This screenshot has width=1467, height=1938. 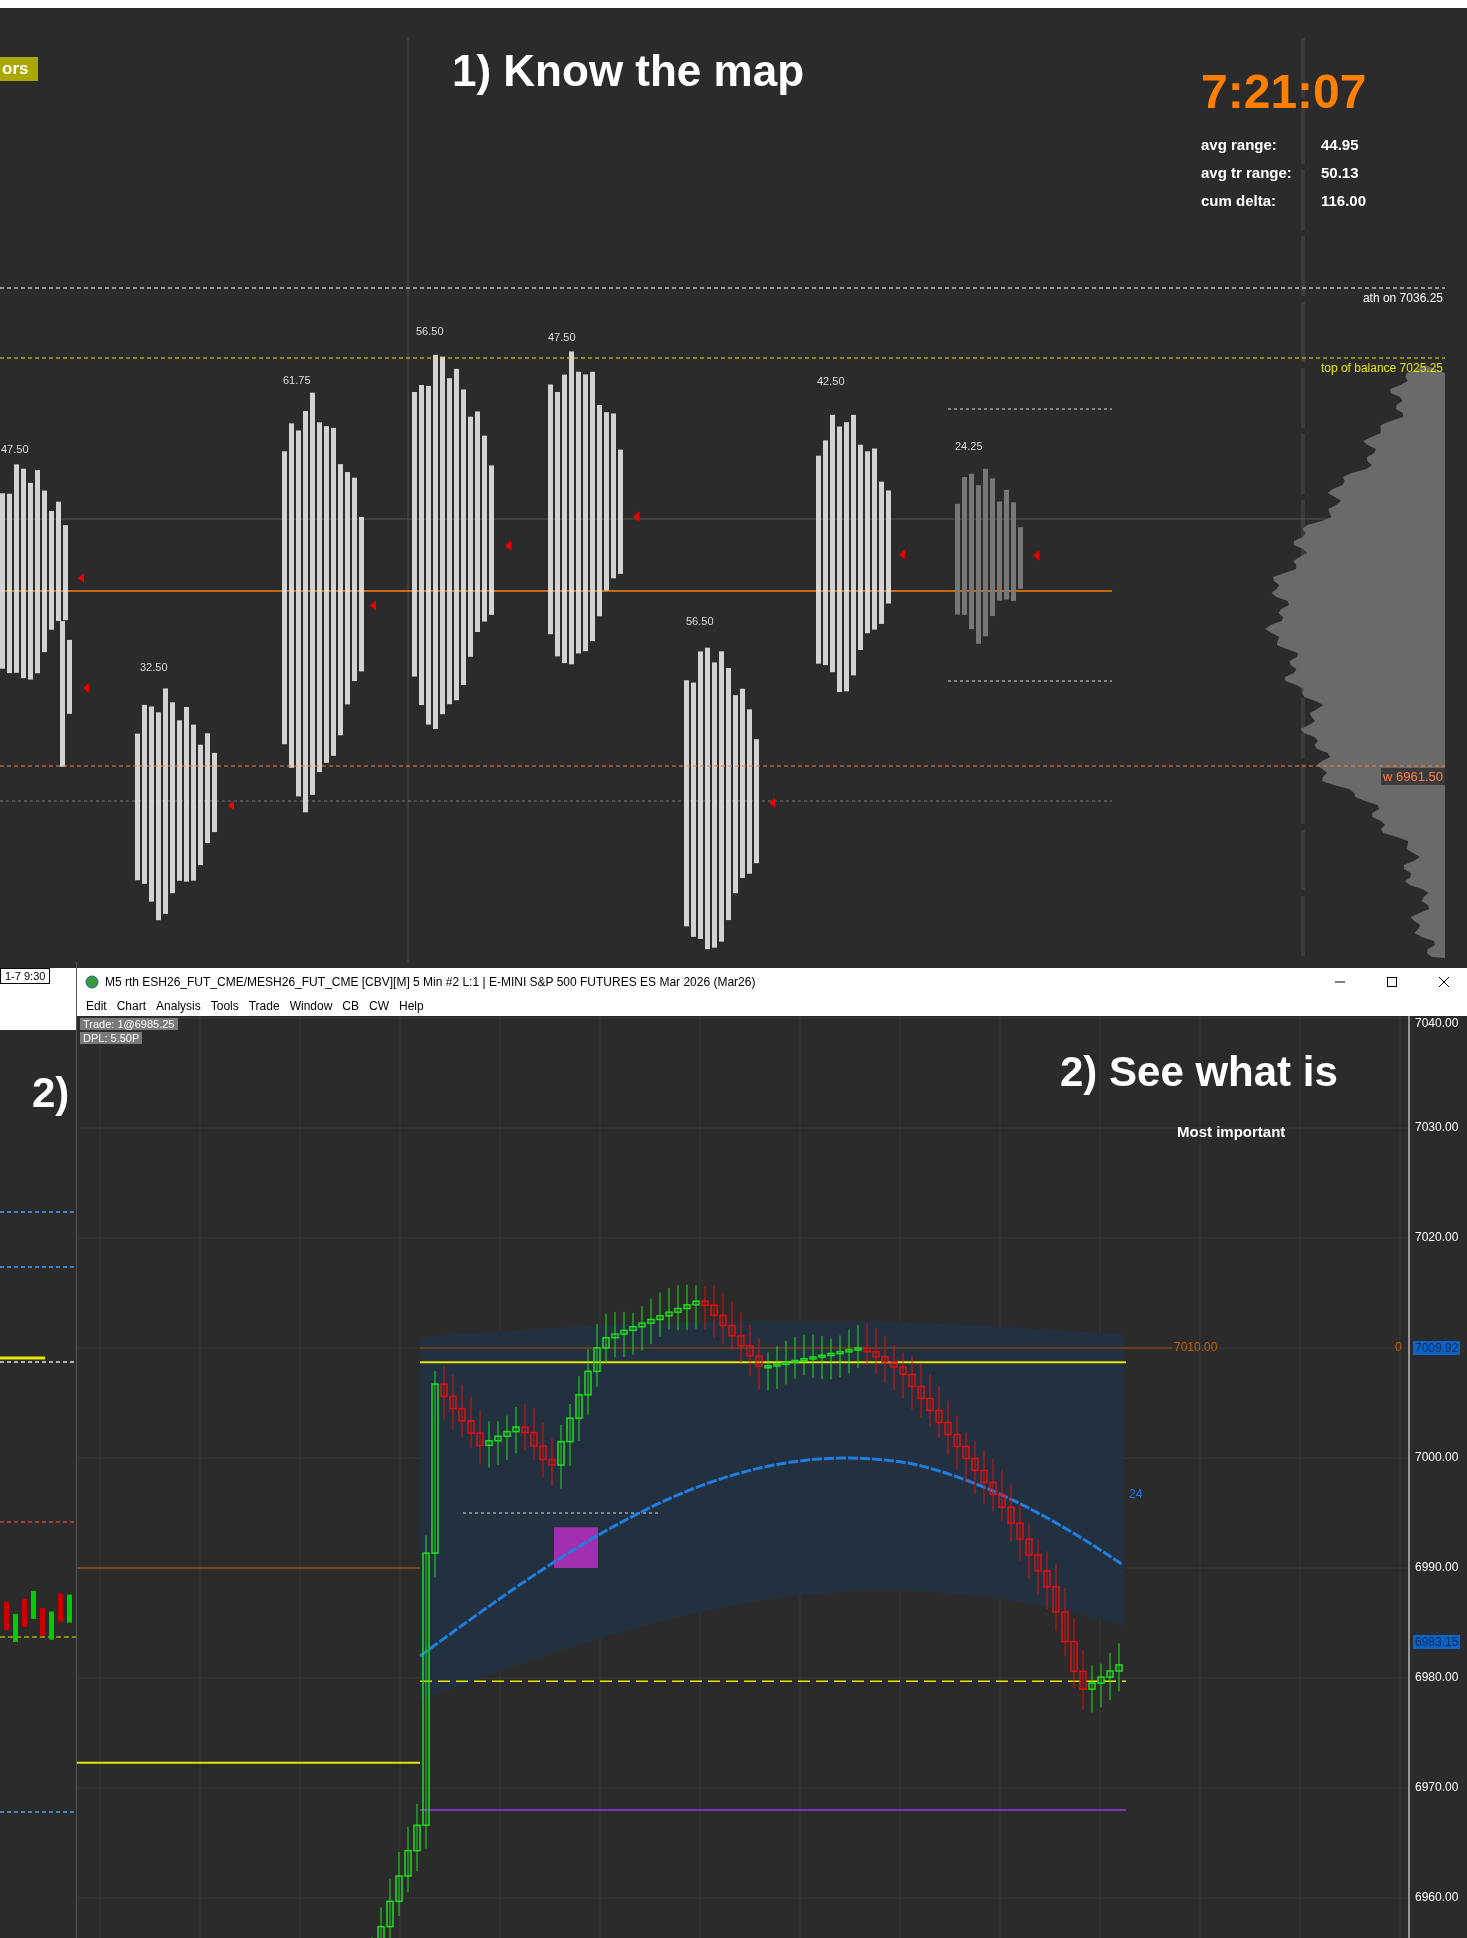 What do you see at coordinates (1437, 1347) in the screenshot?
I see `price-tag: 7009.92` at bounding box center [1437, 1347].